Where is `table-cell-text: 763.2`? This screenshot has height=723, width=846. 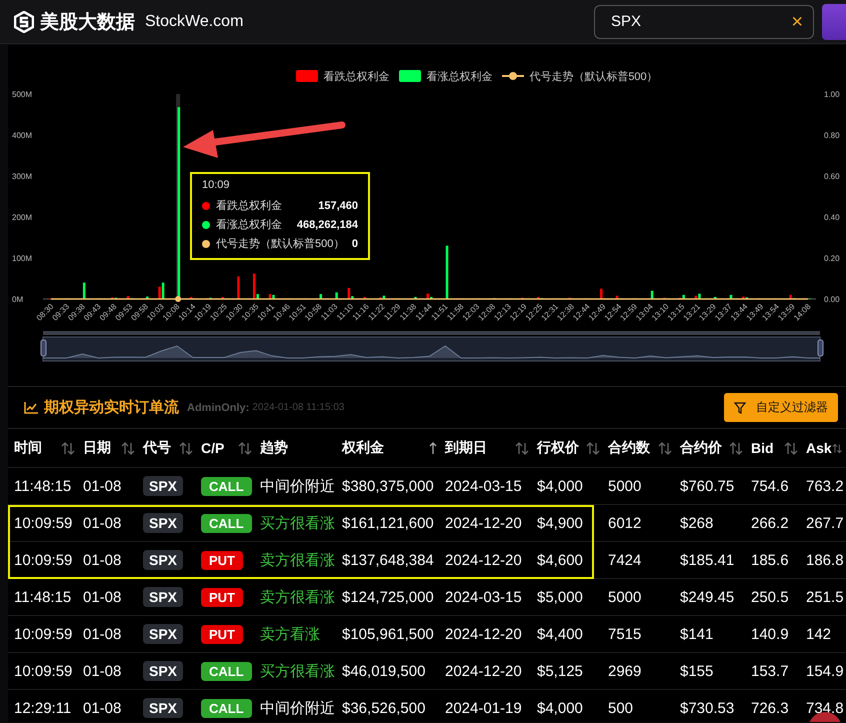 table-cell-text: 763.2 is located at coordinates (825, 486).